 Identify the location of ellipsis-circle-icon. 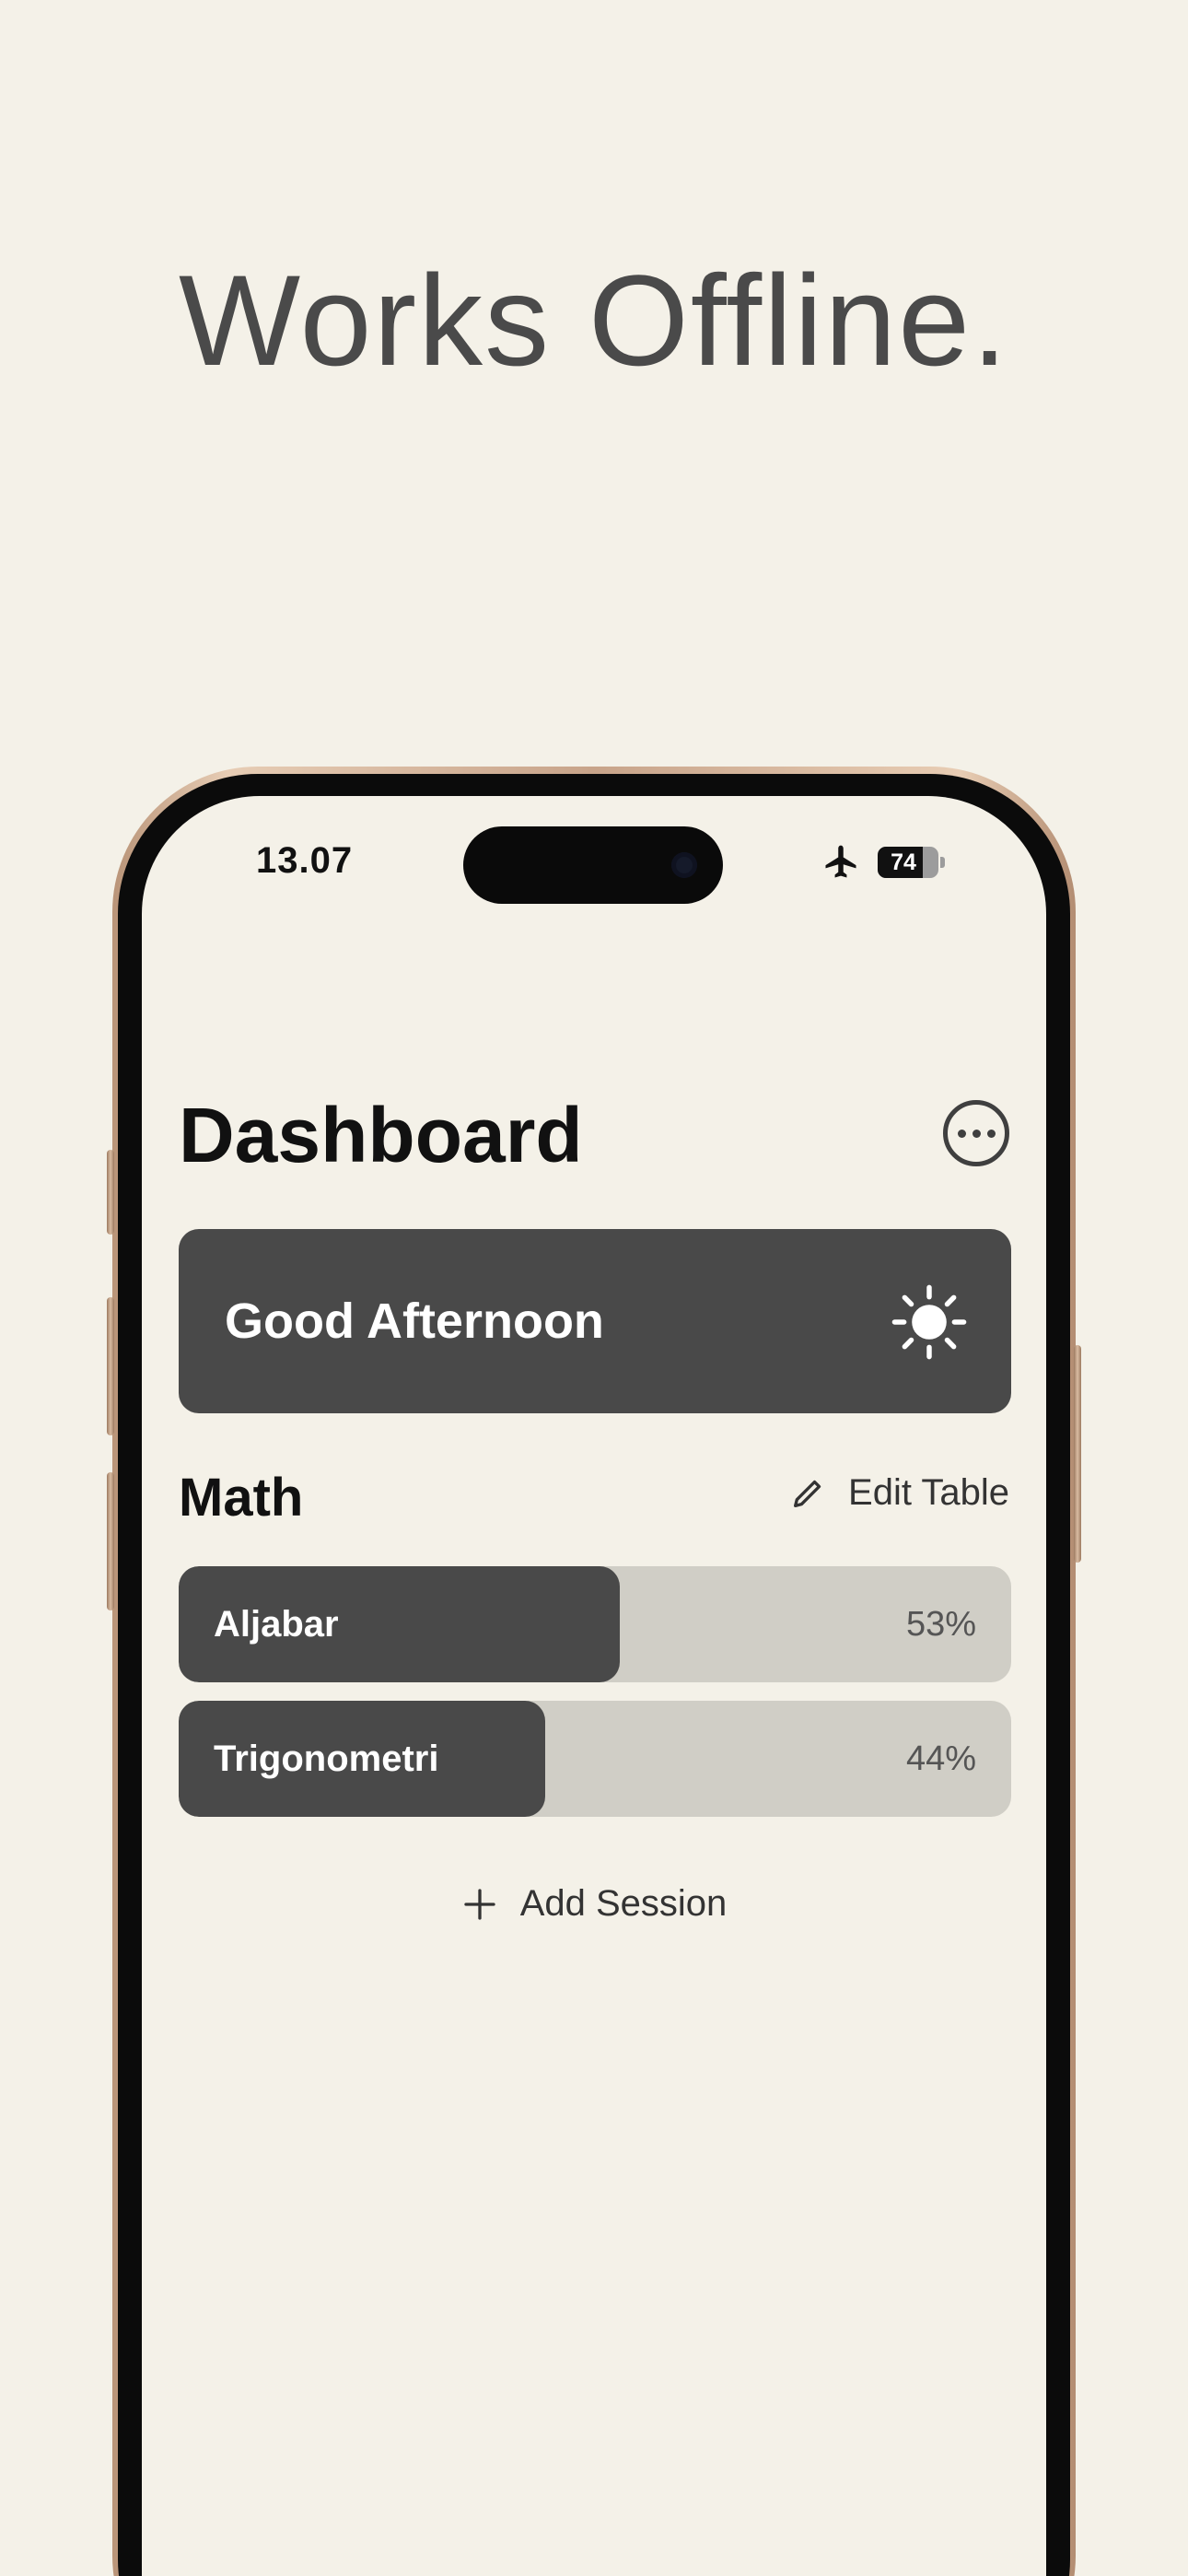
(961, 1133).